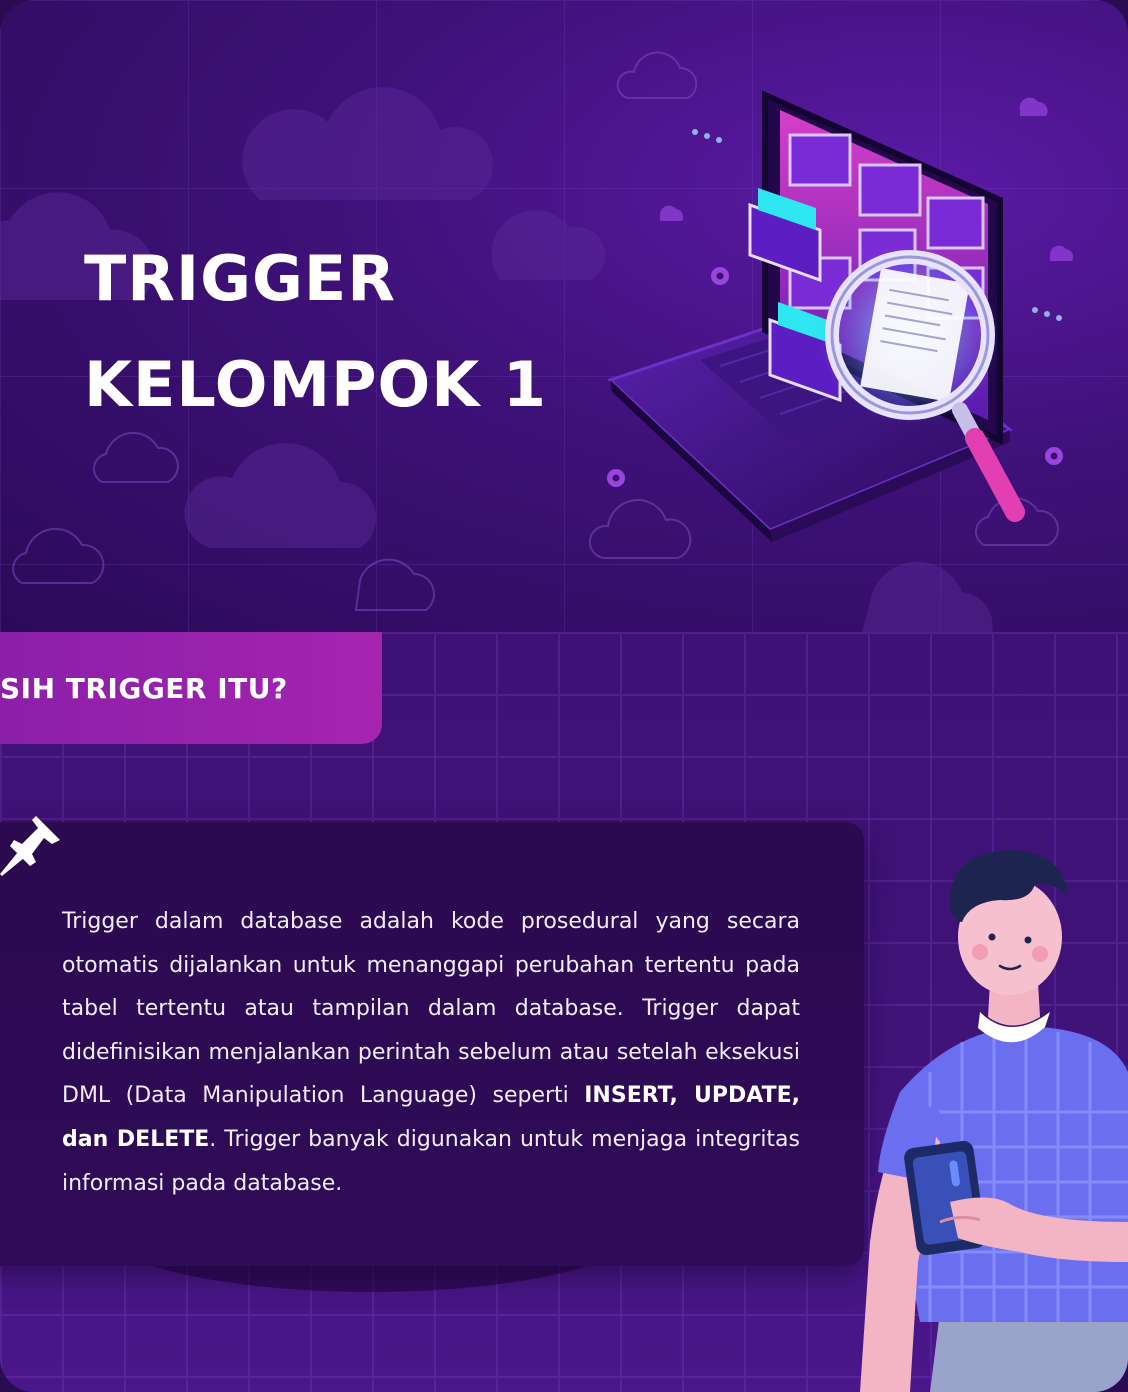 Image resolution: width=1128 pixels, height=1392 pixels. I want to click on title-line-1: TRIGGER, so click(240, 278).